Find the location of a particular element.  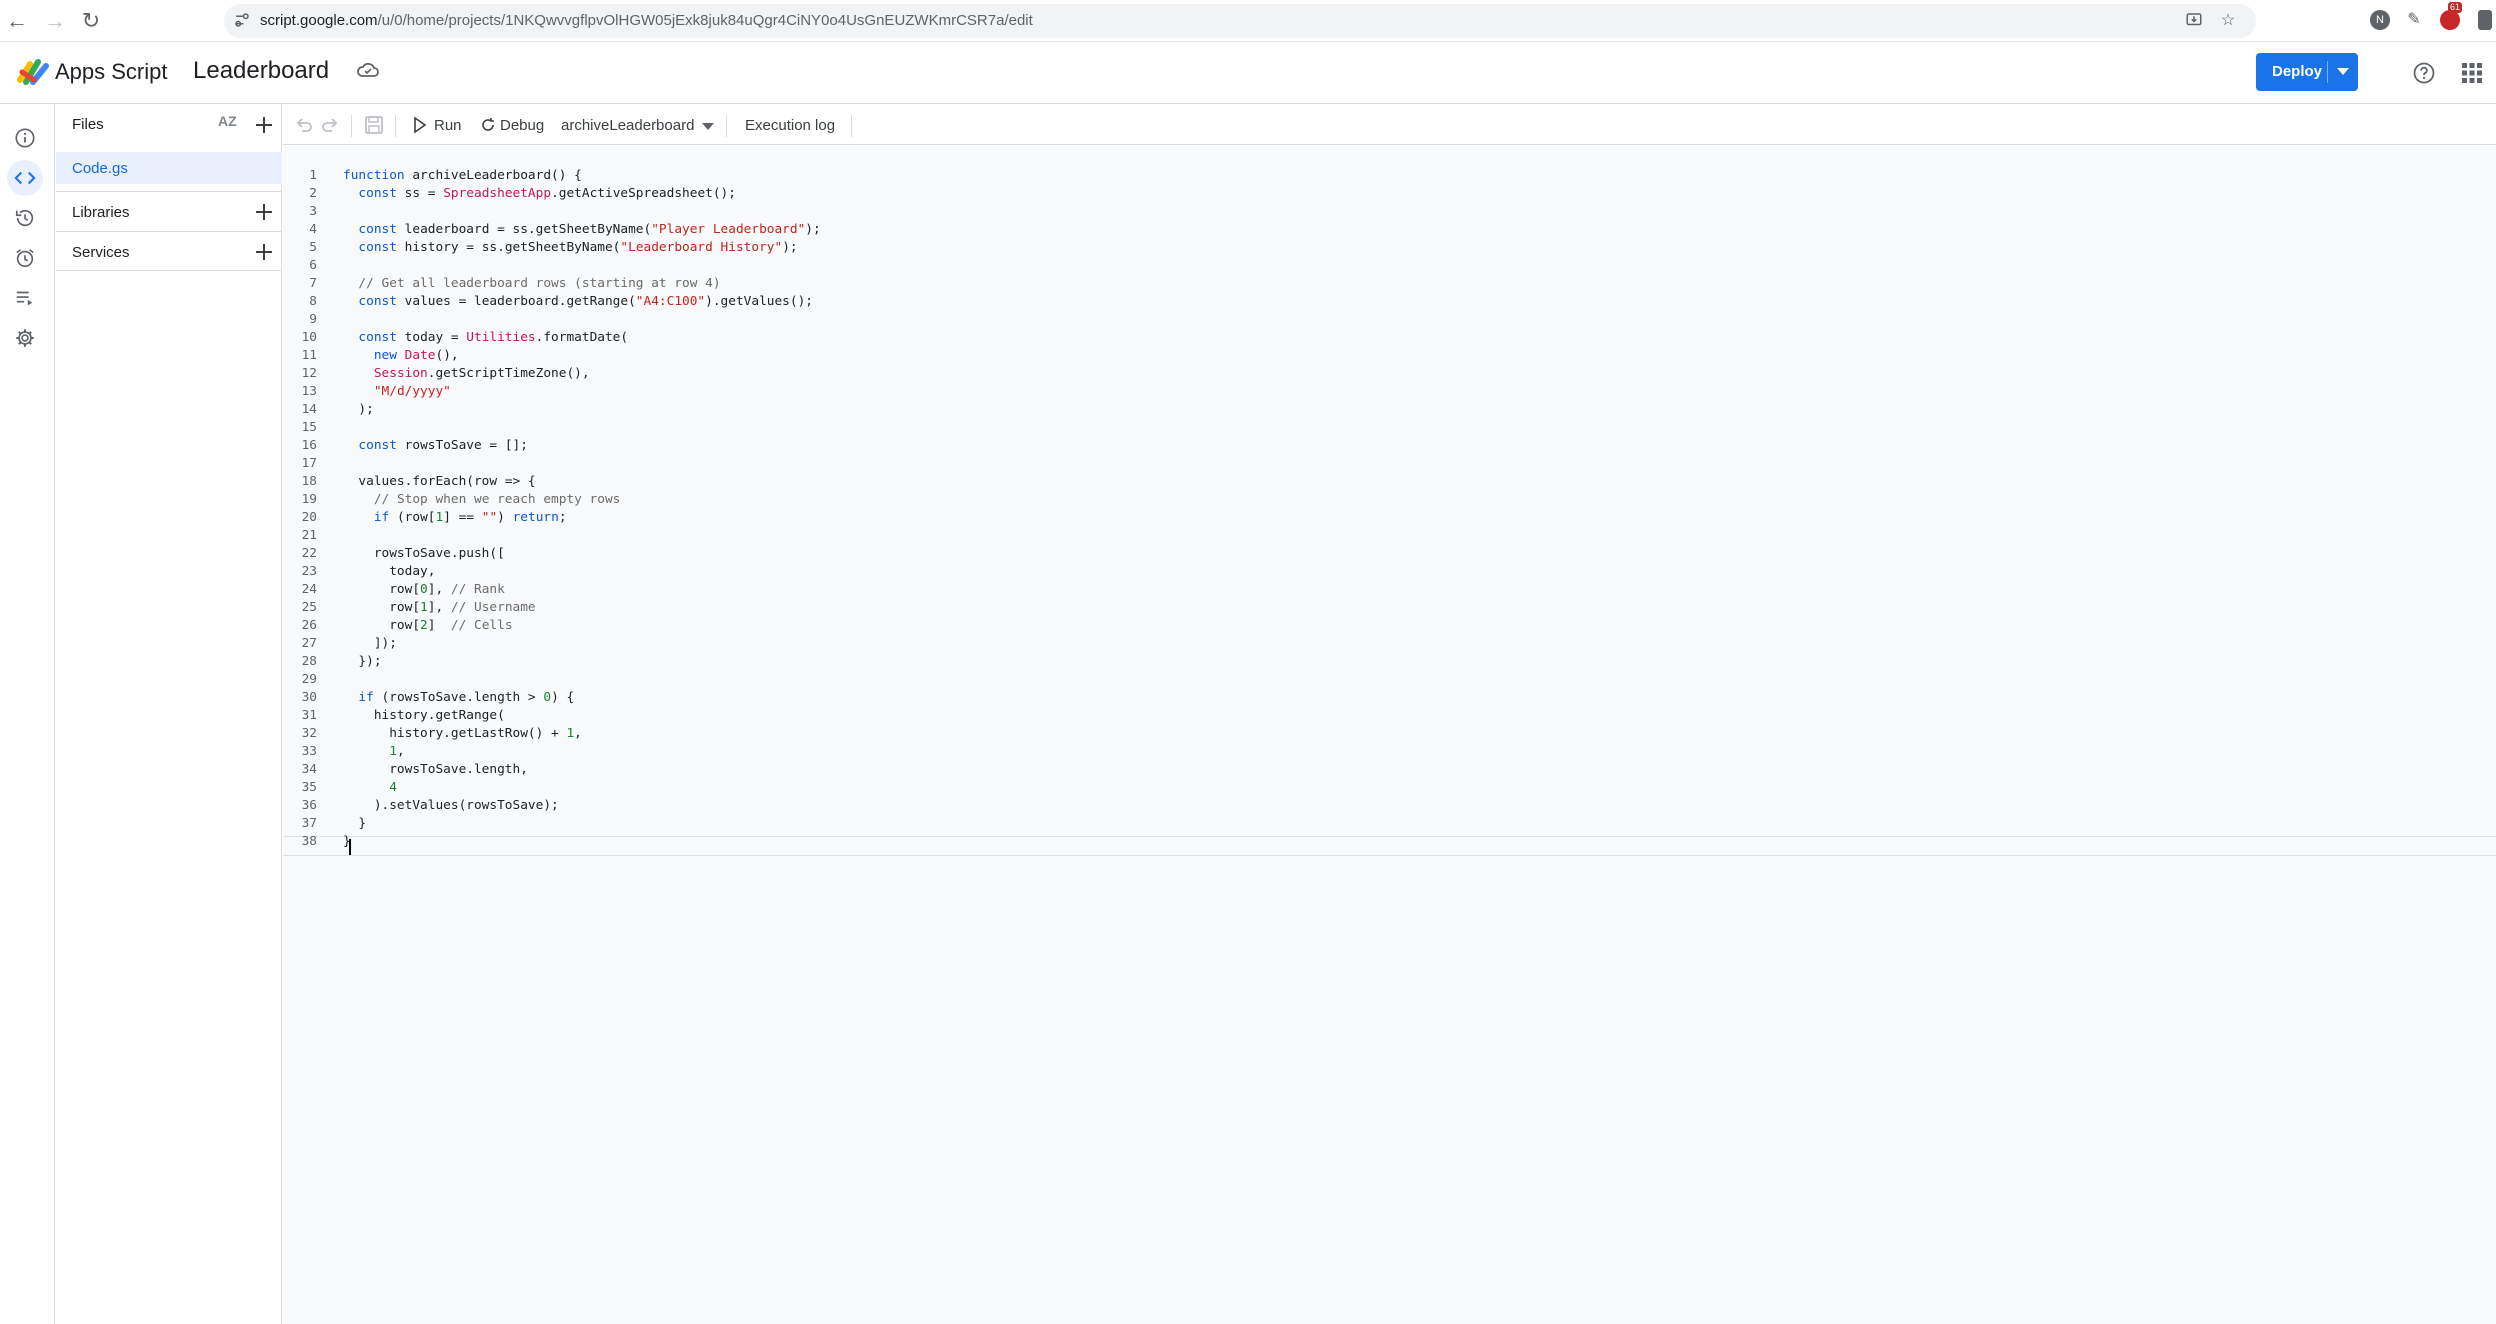

code-line: "M/d/yyyy" is located at coordinates (582, 392).